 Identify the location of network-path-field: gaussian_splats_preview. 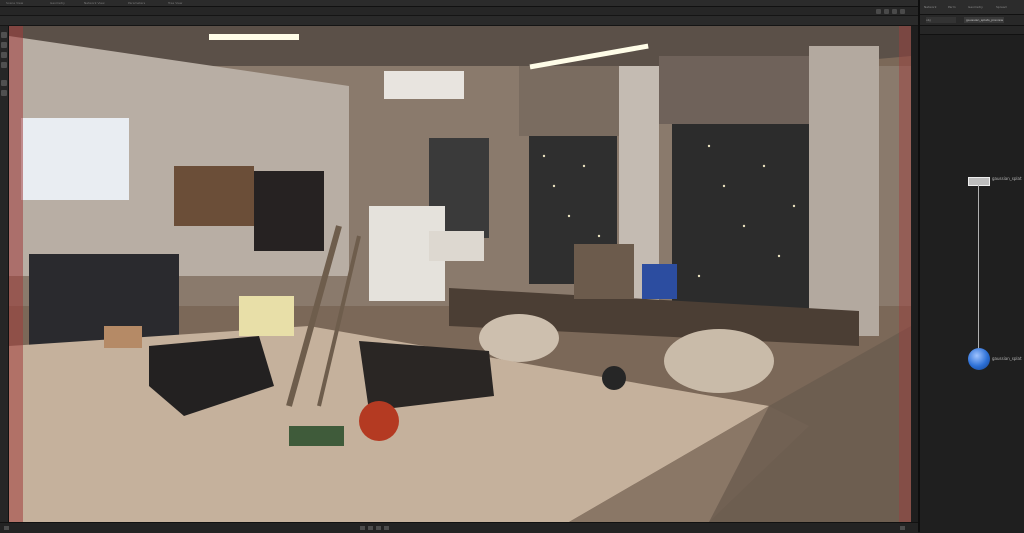
(984, 20).